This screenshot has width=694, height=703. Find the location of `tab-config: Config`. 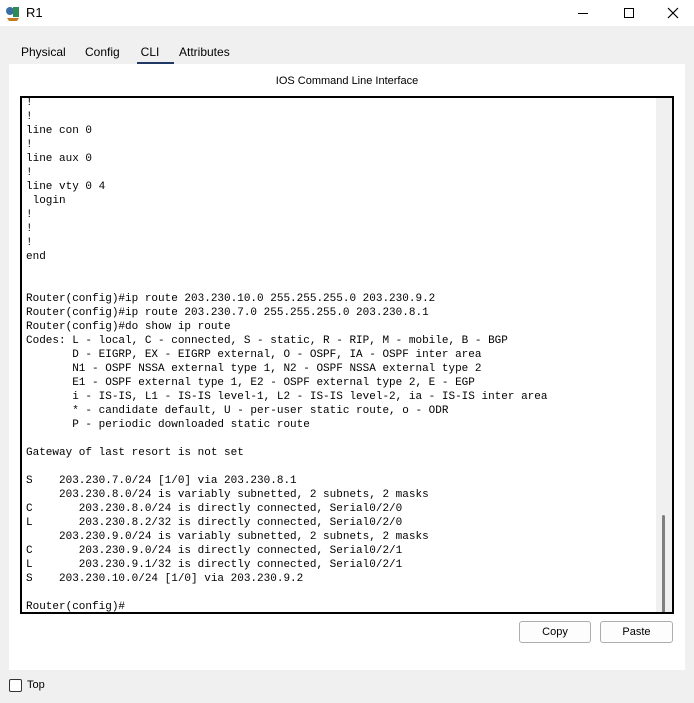

tab-config: Config is located at coordinates (102, 52).